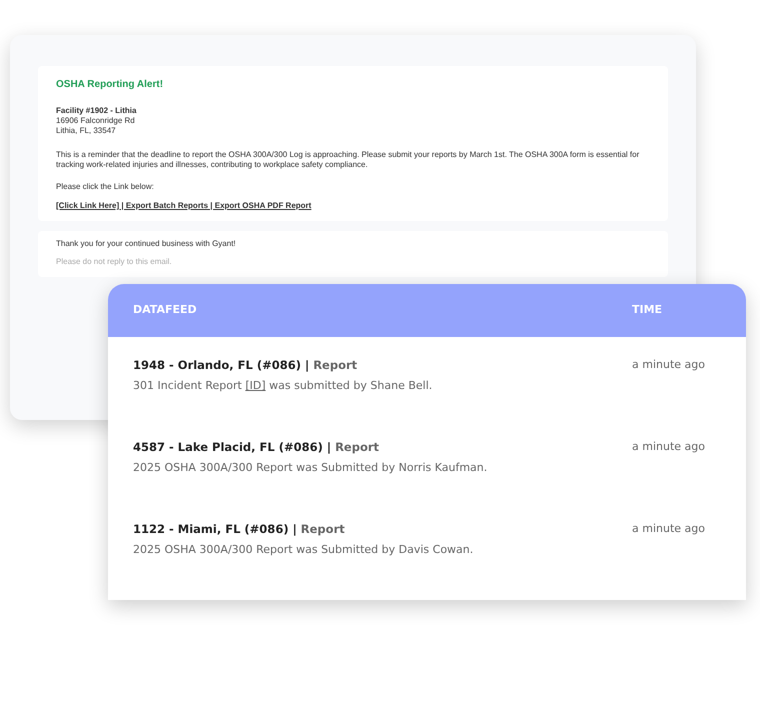 The height and width of the screenshot is (702, 760). What do you see at coordinates (310, 468) in the screenshot?
I see `feed-description: 2025 OSHA 300A/300 Report was Submitted by Norris Kaufman.` at bounding box center [310, 468].